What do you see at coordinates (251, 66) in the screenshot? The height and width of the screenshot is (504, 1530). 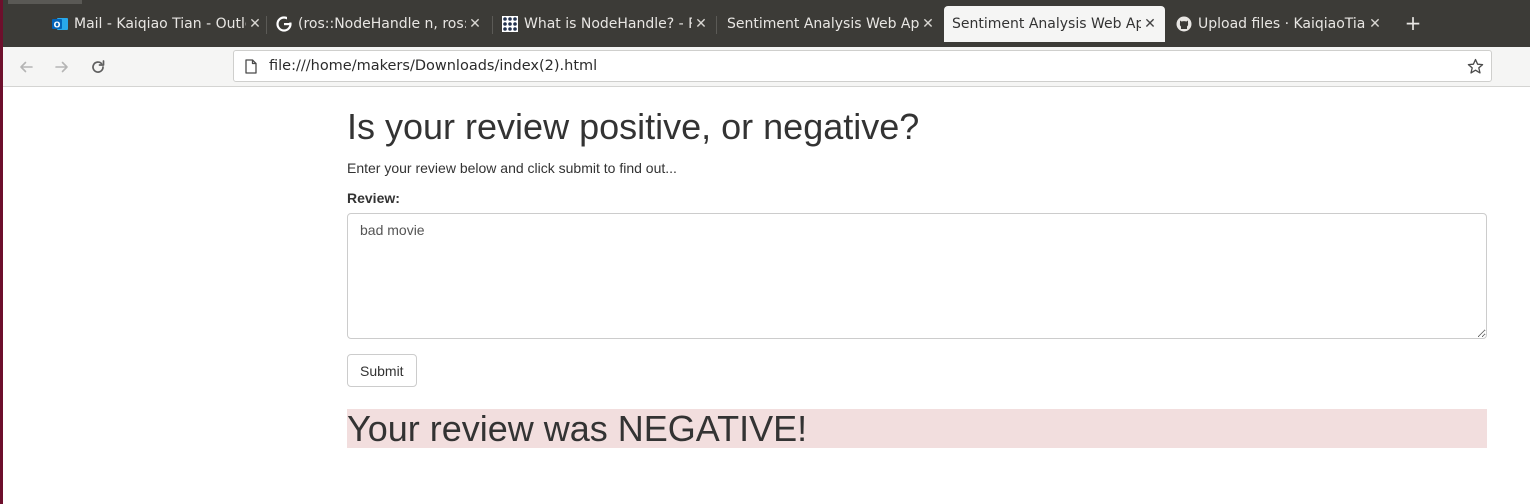 I see `file-icon` at bounding box center [251, 66].